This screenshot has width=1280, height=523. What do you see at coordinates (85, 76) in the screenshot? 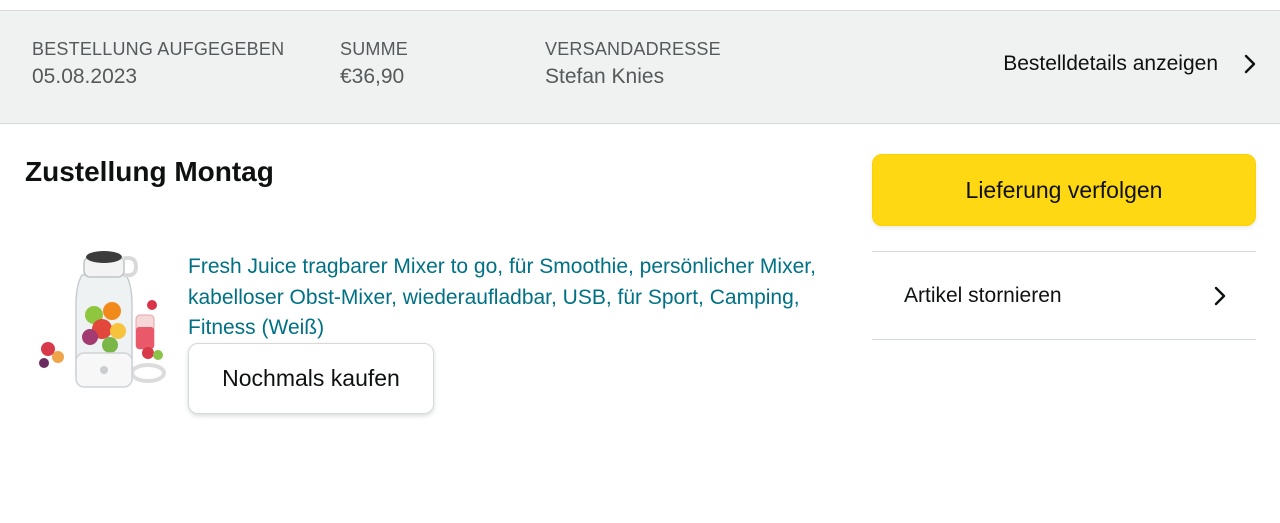
I see `order-placed-date: 05.08.2023` at bounding box center [85, 76].